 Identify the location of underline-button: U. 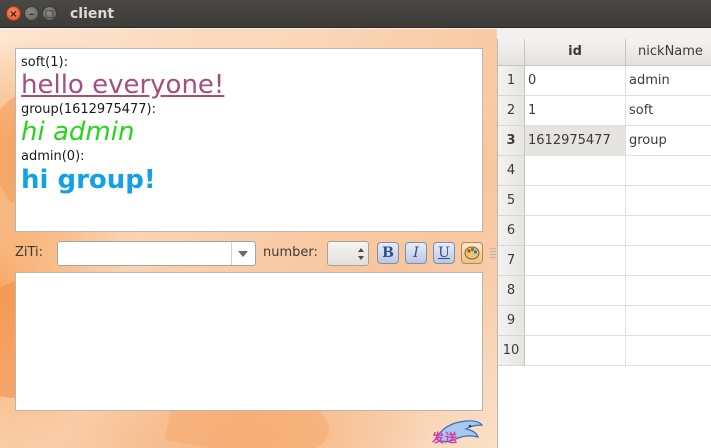
(444, 253).